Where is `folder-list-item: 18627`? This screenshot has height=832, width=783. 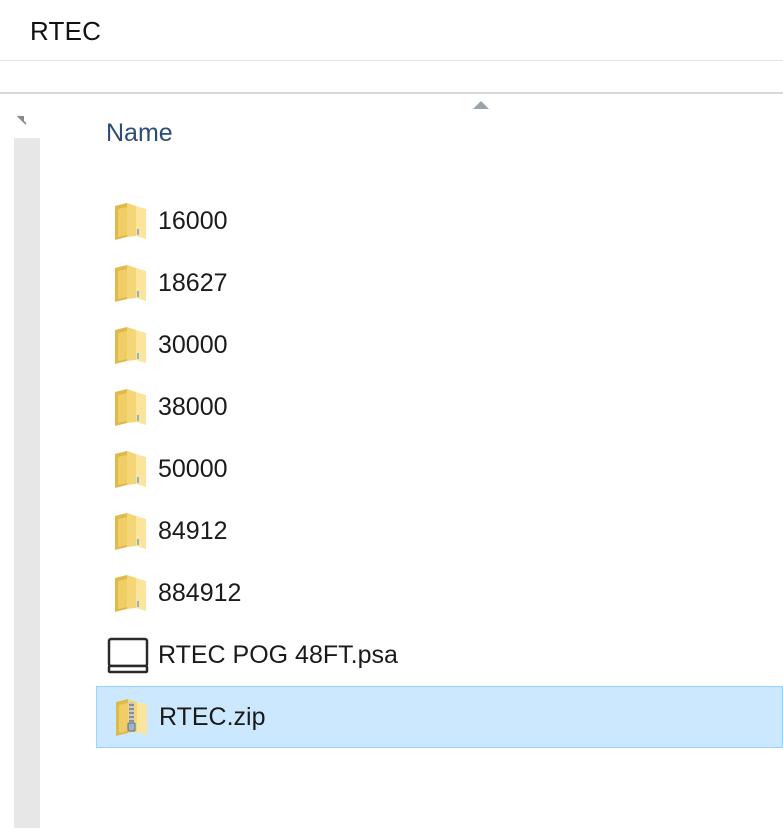 folder-list-item: 18627 is located at coordinates (439, 283).